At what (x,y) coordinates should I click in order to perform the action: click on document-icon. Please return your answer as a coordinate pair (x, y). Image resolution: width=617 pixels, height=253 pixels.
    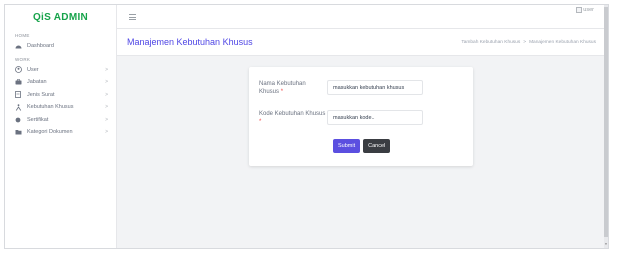
    Looking at the image, I should click on (18, 95).